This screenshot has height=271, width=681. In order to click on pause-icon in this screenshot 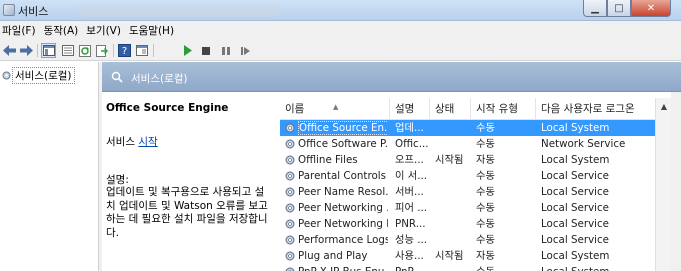, I will do `click(225, 50)`.